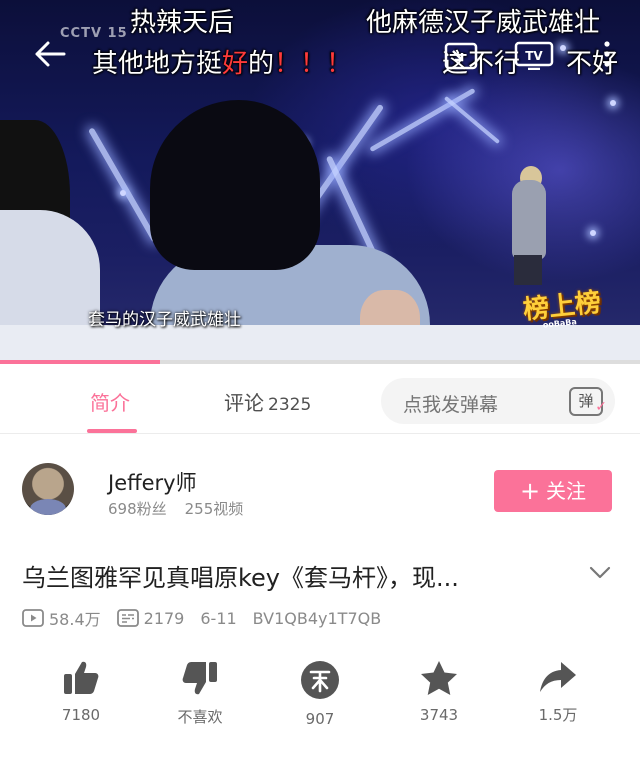 The image size is (640, 769). What do you see at coordinates (528, 270) in the screenshot?
I see `singer-legs` at bounding box center [528, 270].